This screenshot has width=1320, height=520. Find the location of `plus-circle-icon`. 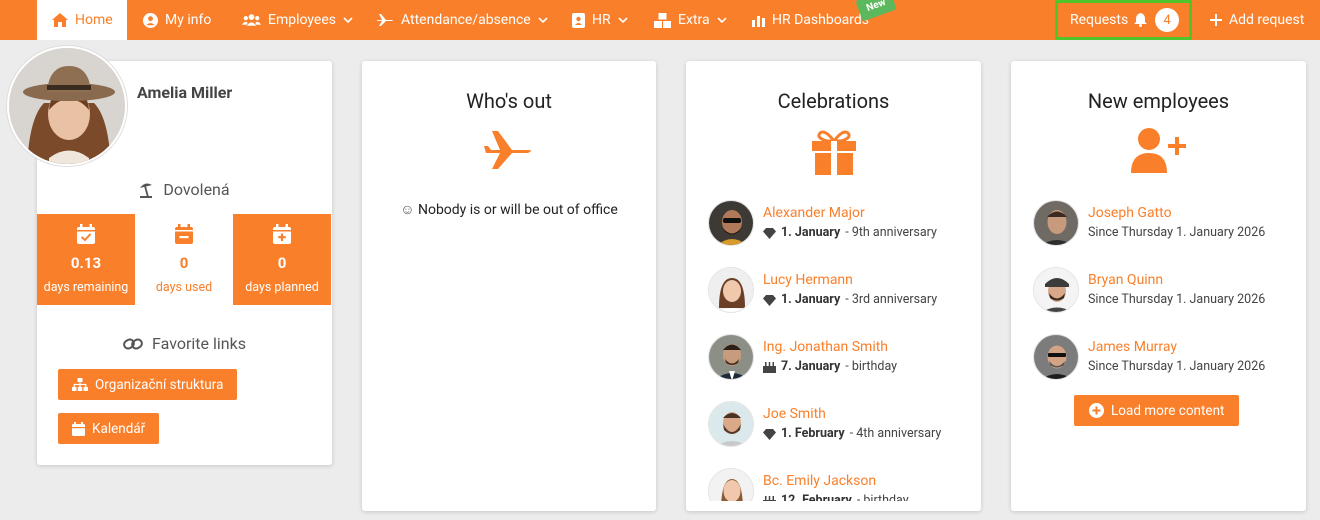

plus-circle-icon is located at coordinates (1096, 410).